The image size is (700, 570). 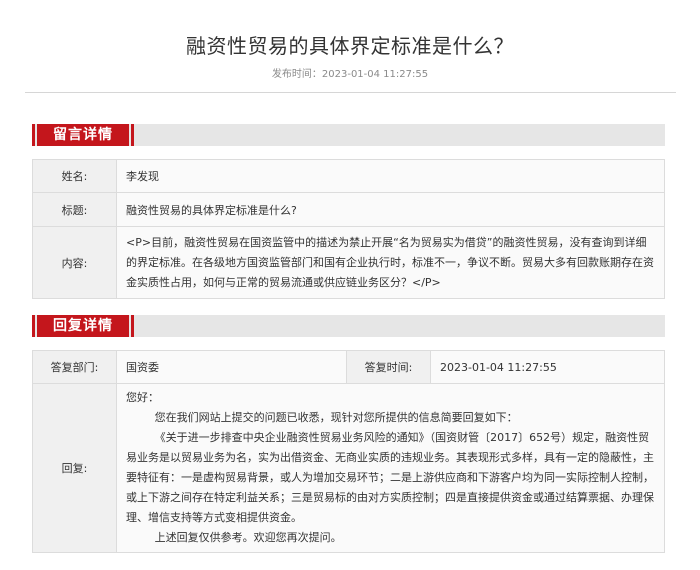 What do you see at coordinates (83, 326) in the screenshot?
I see `reply-section-title: 回复详情` at bounding box center [83, 326].